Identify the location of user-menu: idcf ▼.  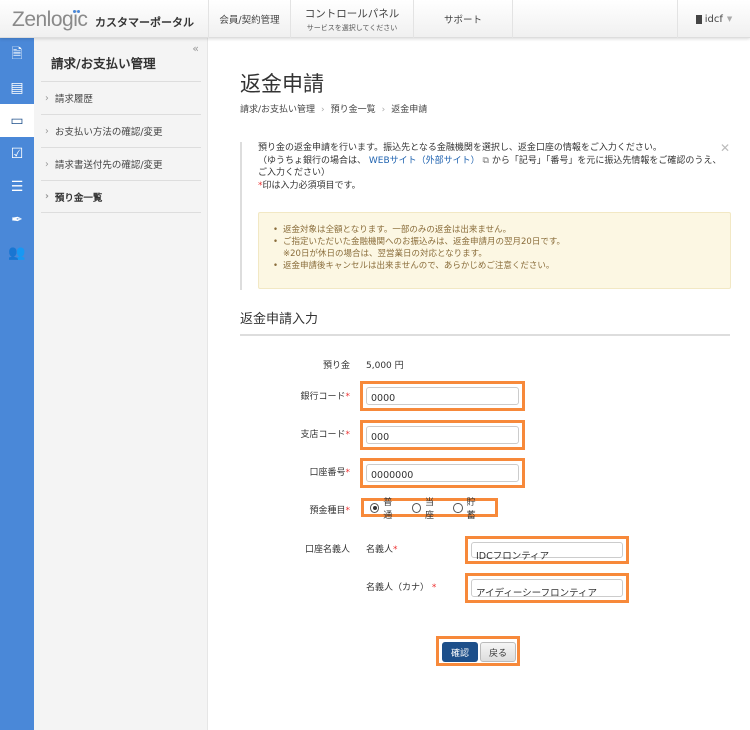
(714, 19).